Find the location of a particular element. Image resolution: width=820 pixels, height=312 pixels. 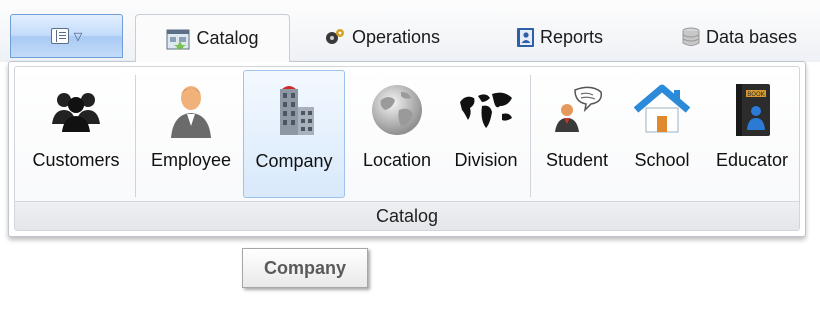

reports-icon is located at coordinates (525, 37).